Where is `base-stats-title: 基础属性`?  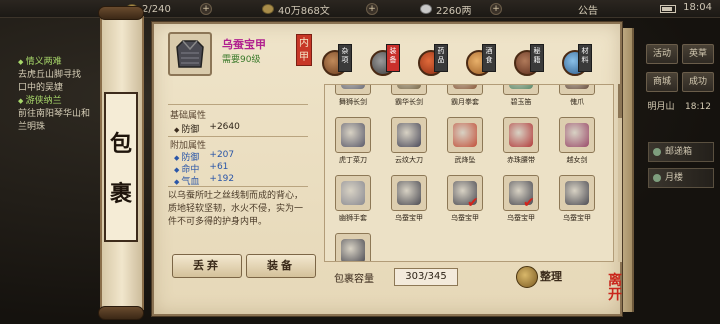
base-stats-title: 基础属性 is located at coordinates (188, 116).